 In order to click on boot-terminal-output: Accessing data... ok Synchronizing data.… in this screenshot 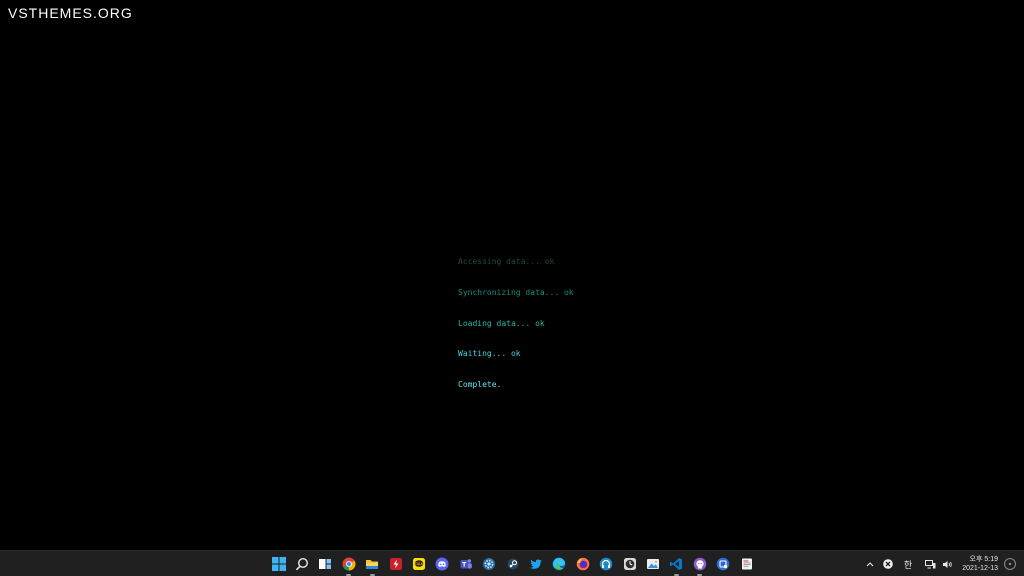, I will do `click(516, 323)`.